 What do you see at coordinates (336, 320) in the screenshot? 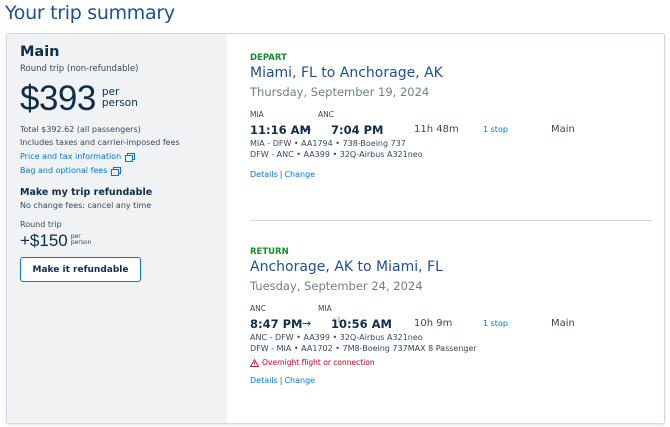
I see `day-difference: +1` at bounding box center [336, 320].